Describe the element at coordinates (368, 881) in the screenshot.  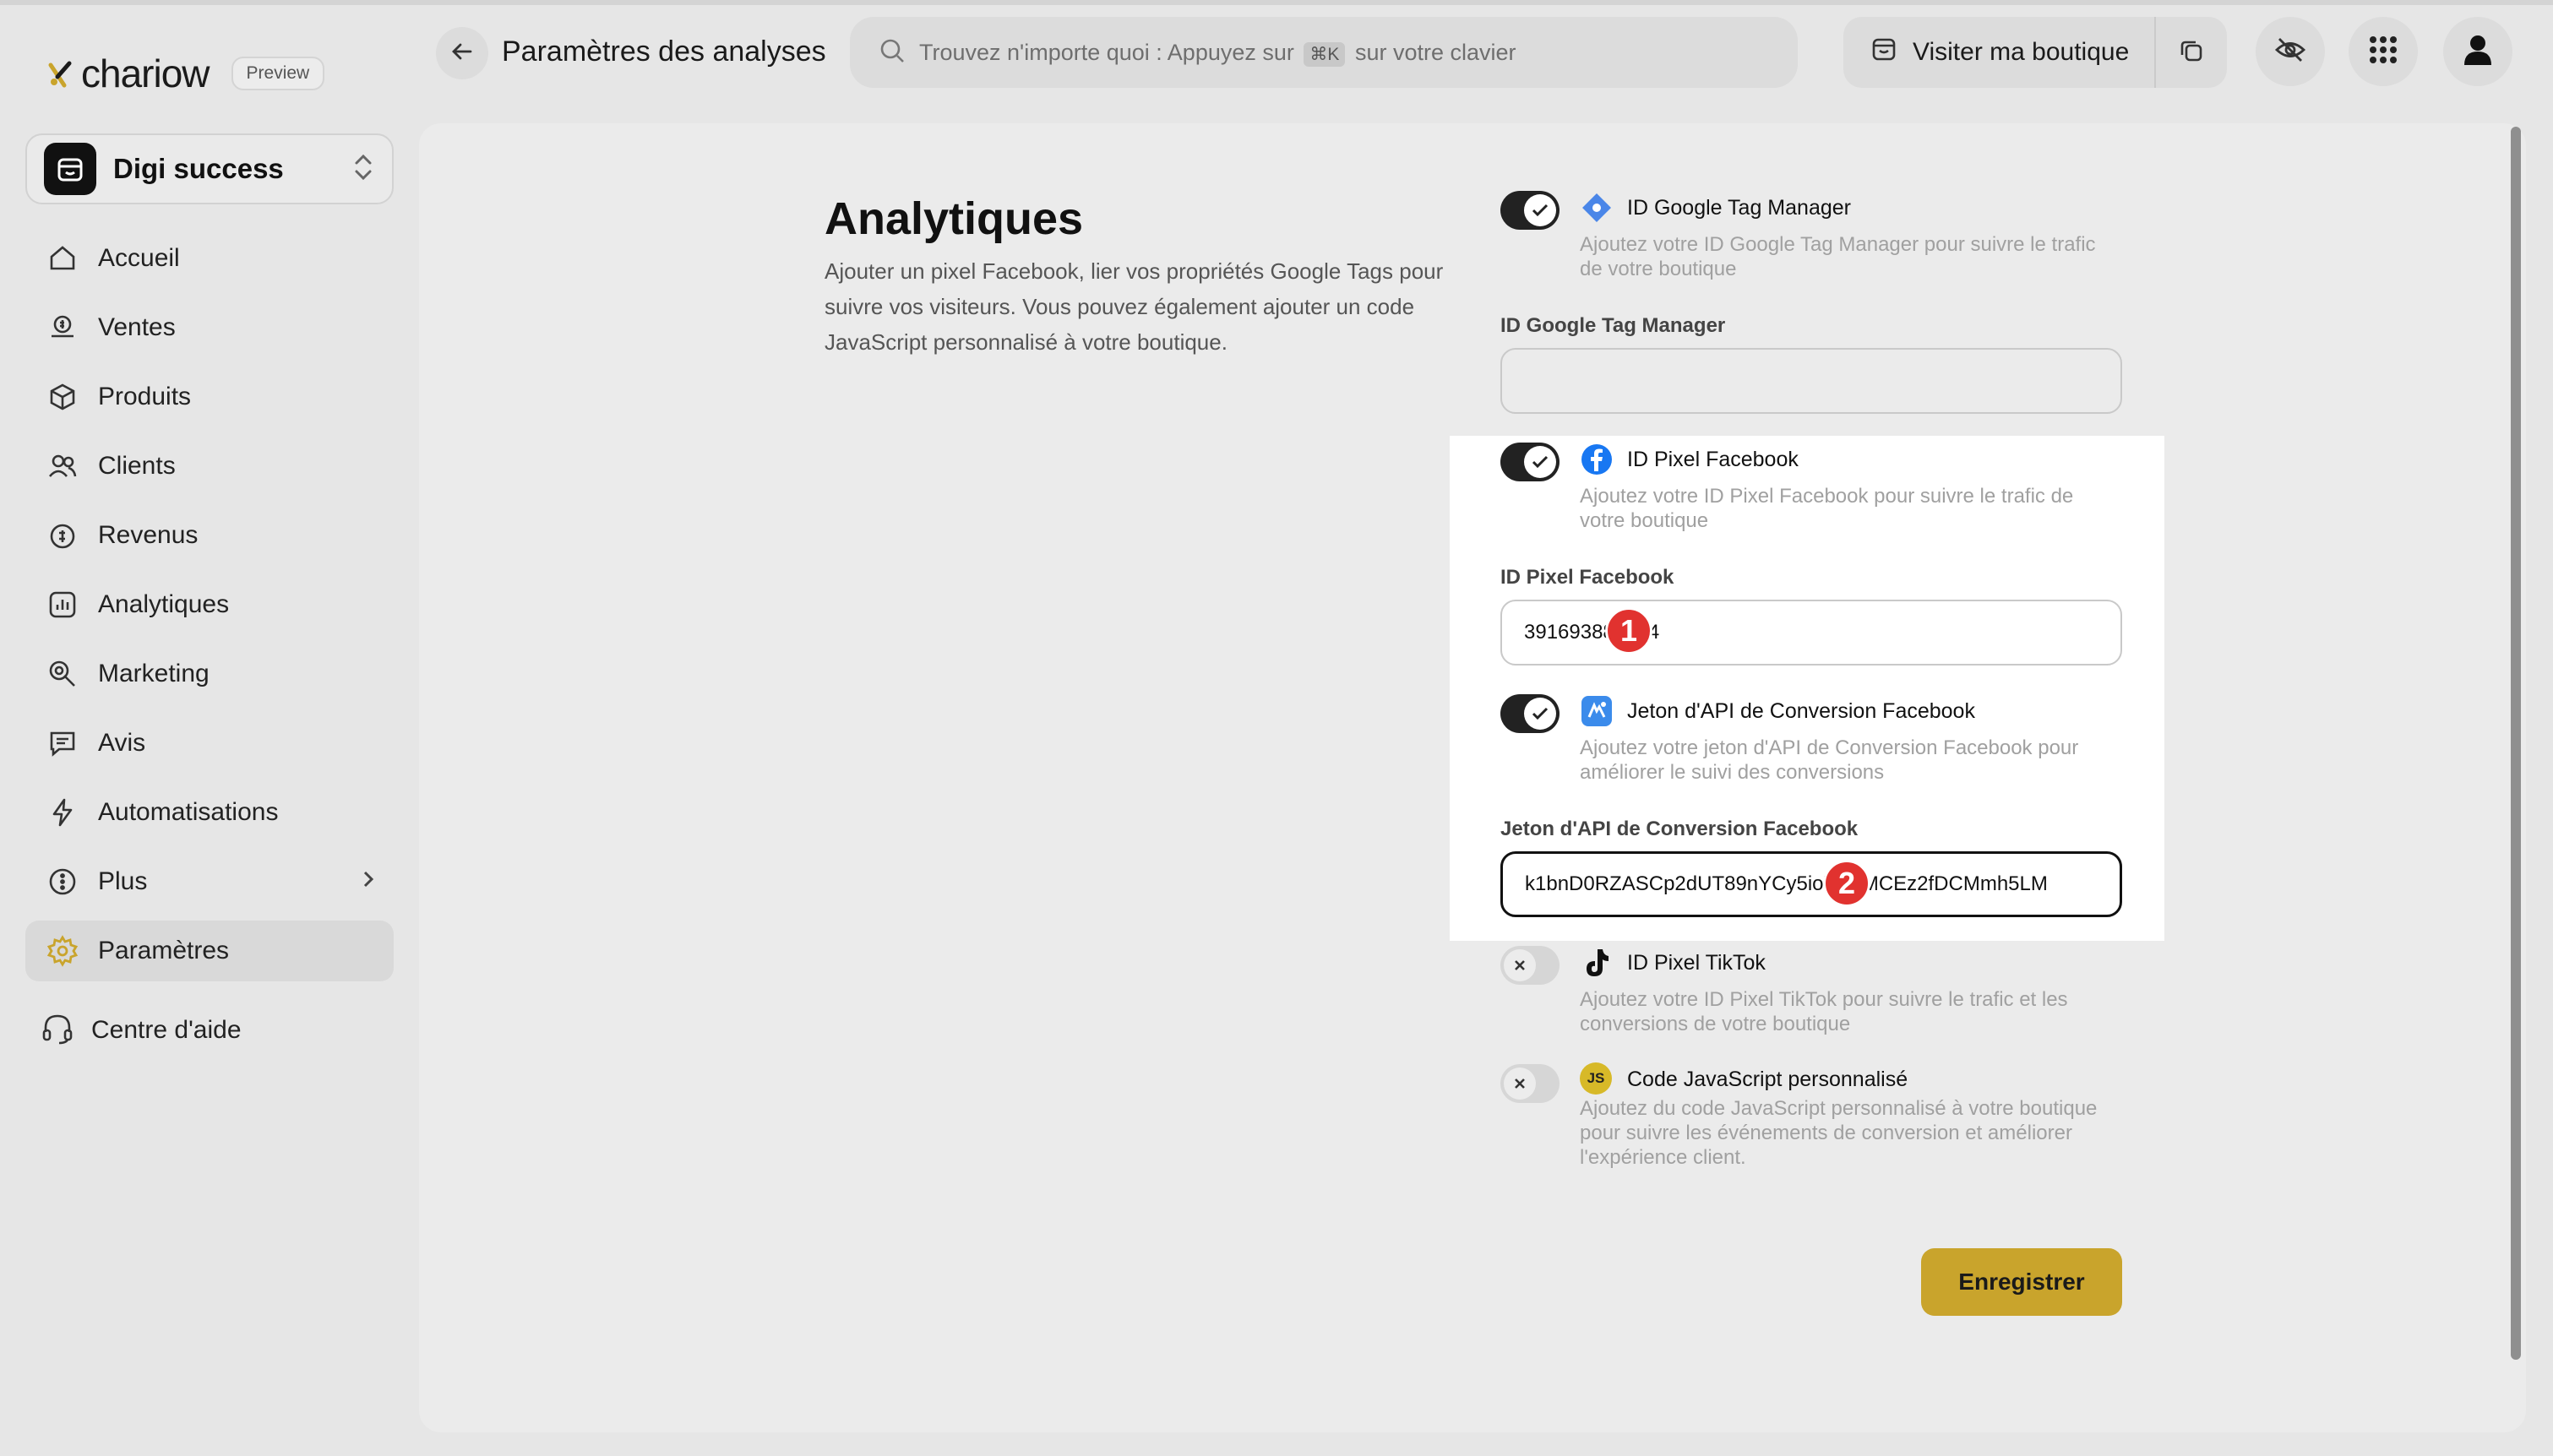
I see `chevron-right-icon` at that location.